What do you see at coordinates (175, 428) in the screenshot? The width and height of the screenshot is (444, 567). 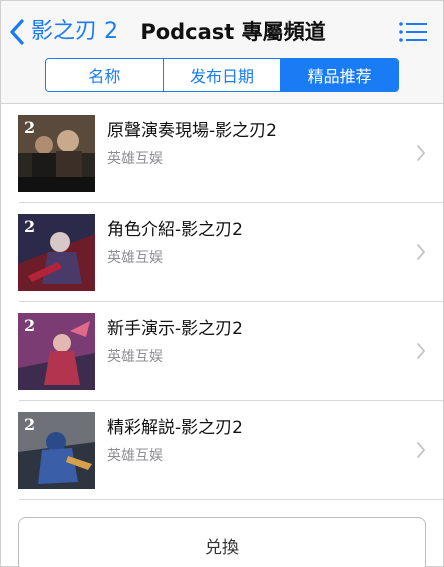 I see `episode-title: 精彩解説-影之刃2` at bounding box center [175, 428].